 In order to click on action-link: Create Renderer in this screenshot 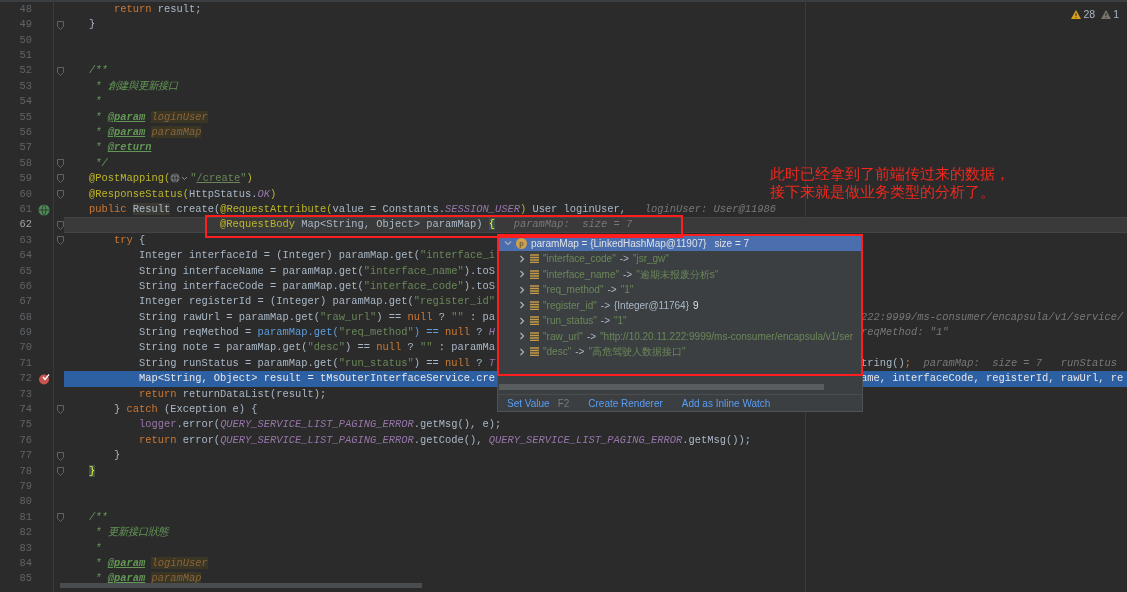, I will do `click(625, 403)`.